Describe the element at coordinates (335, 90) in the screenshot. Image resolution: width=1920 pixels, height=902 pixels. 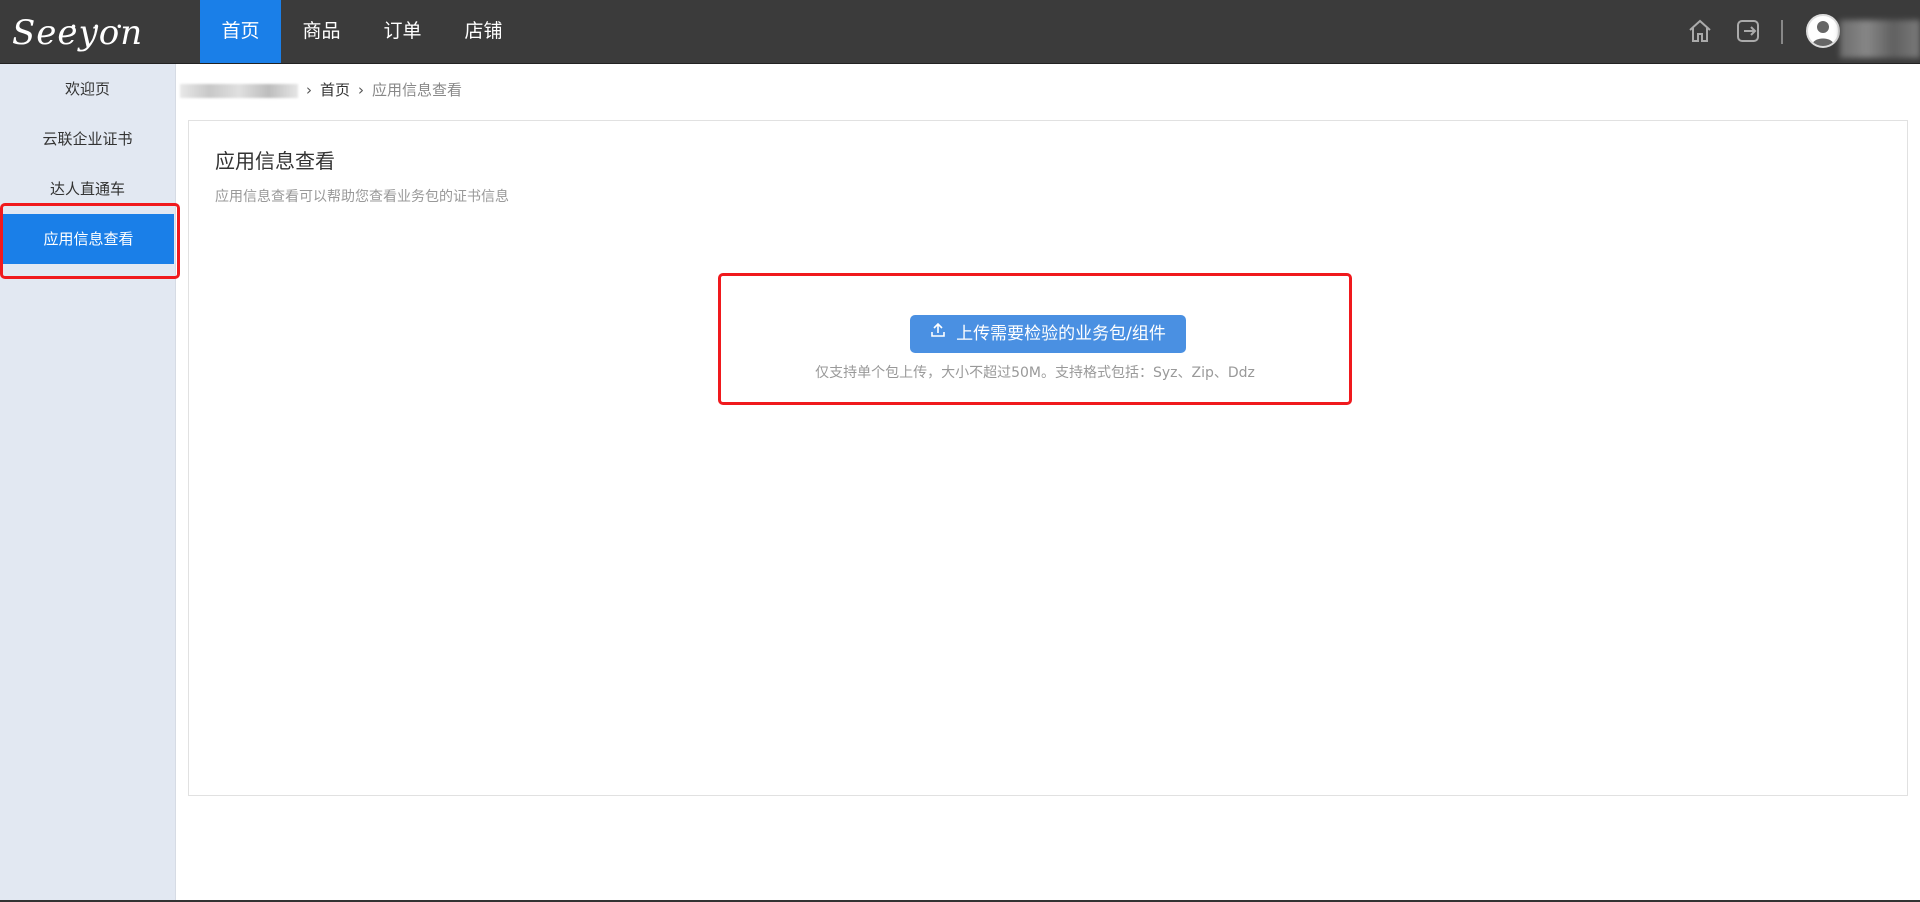
I see `breadcrumb-home: 首页` at that location.